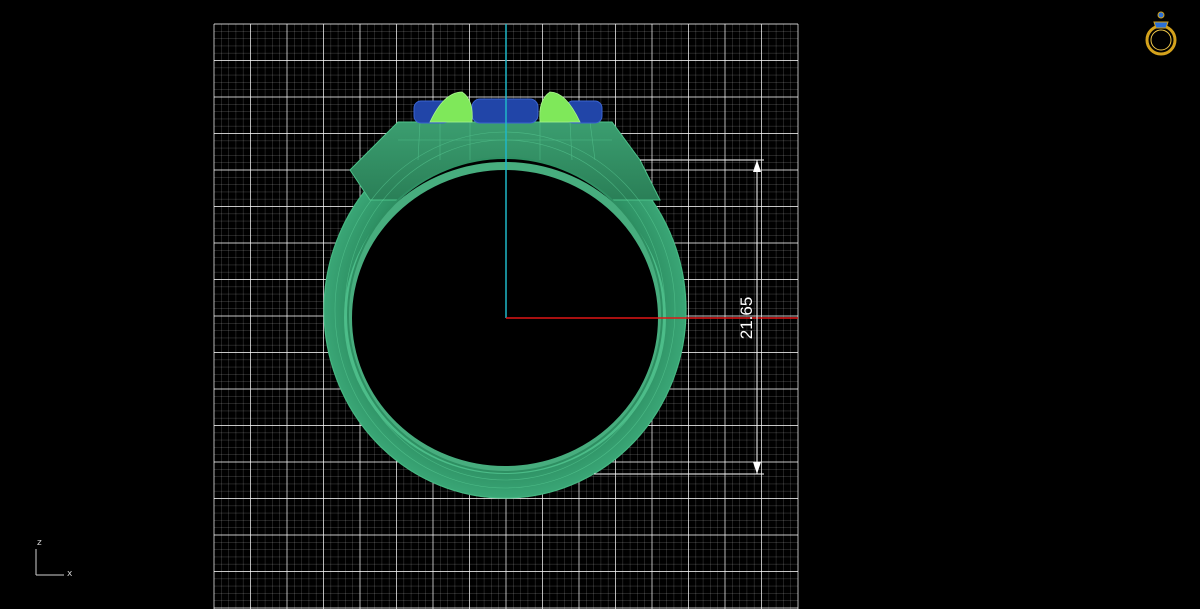 This screenshot has height=609, width=1200. Describe the element at coordinates (39, 543) in the screenshot. I see `axis-label-z: z` at that location.